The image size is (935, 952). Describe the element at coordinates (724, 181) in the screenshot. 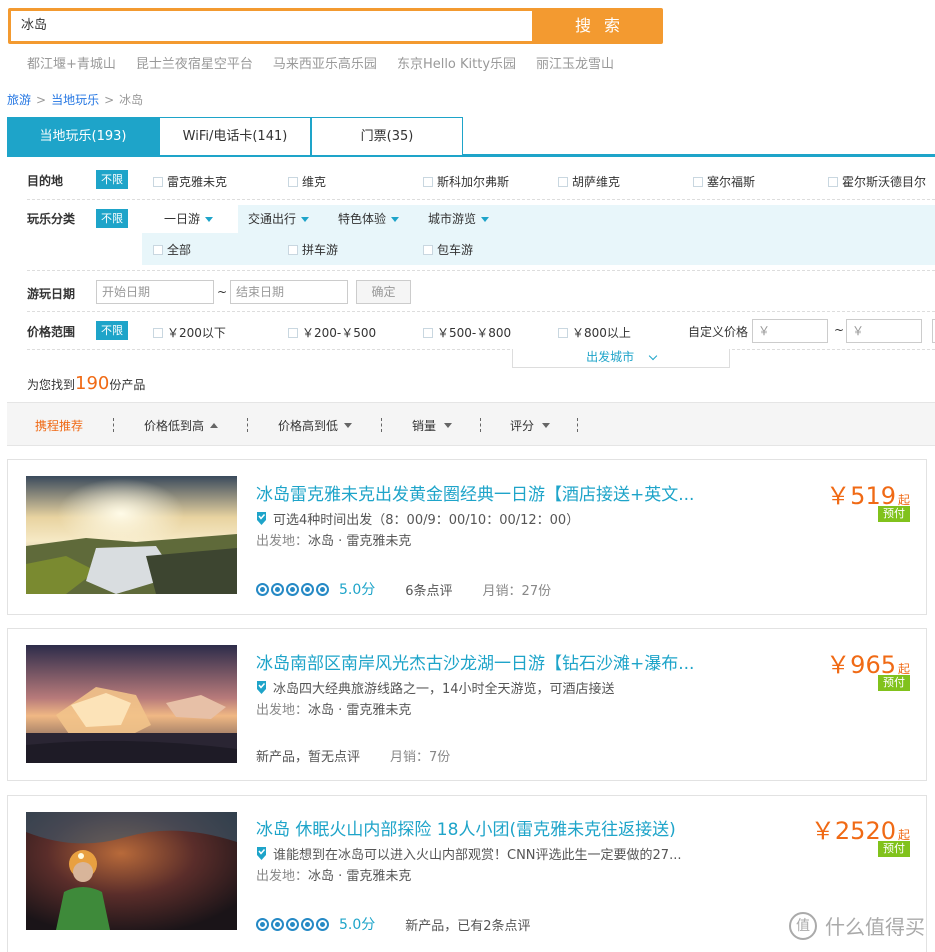

I see `destination-option: 塞尔福斯` at that location.